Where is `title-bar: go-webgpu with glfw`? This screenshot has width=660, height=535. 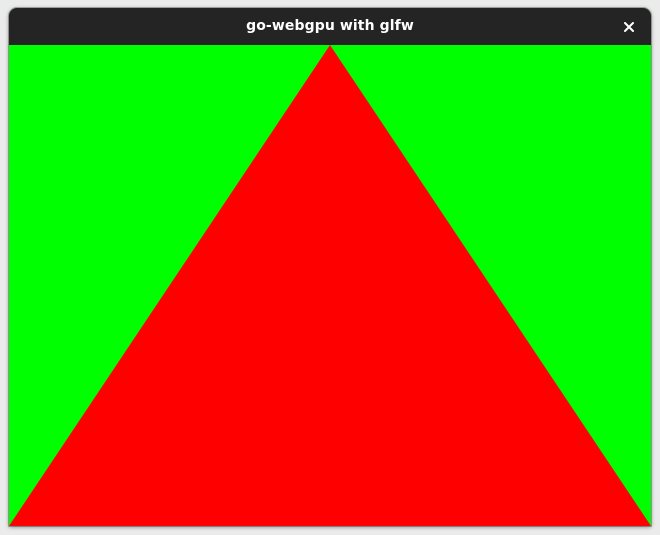
title-bar: go-webgpu with glfw is located at coordinates (330, 26).